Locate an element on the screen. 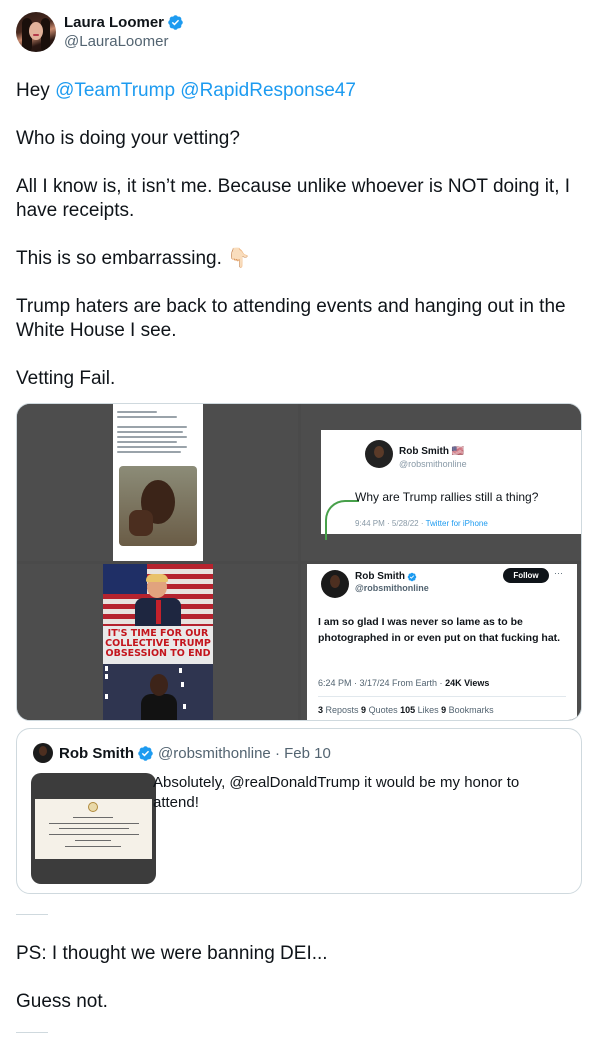  screenshot-timestamp: 9:44 PM · 5/28/22 · Twitter for iPhone is located at coordinates (421, 523).